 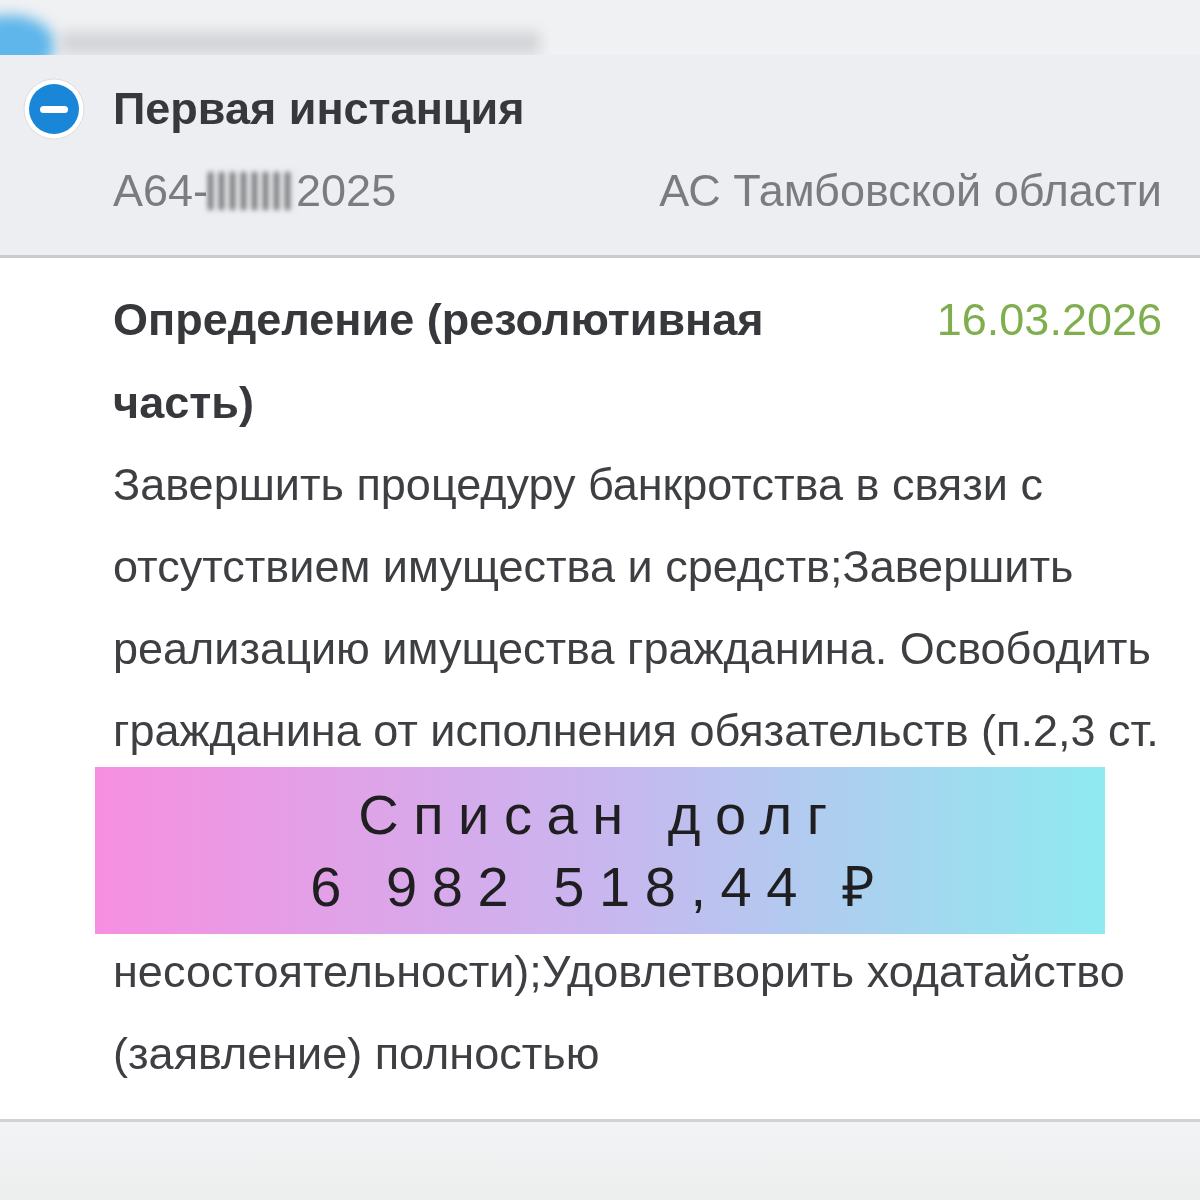 I want to click on caption-text: Списан долг, so click(x=600, y=814).